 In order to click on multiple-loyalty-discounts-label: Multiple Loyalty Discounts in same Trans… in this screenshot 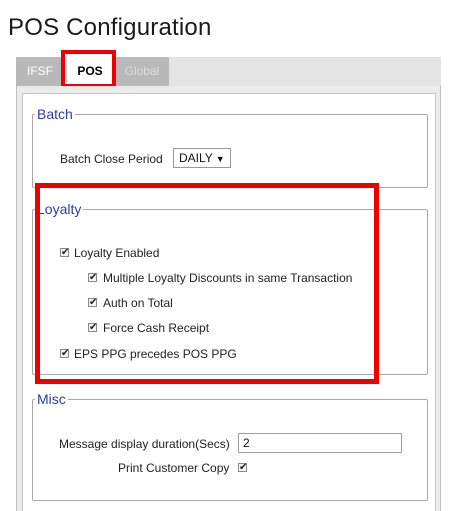, I will do `click(228, 278)`.